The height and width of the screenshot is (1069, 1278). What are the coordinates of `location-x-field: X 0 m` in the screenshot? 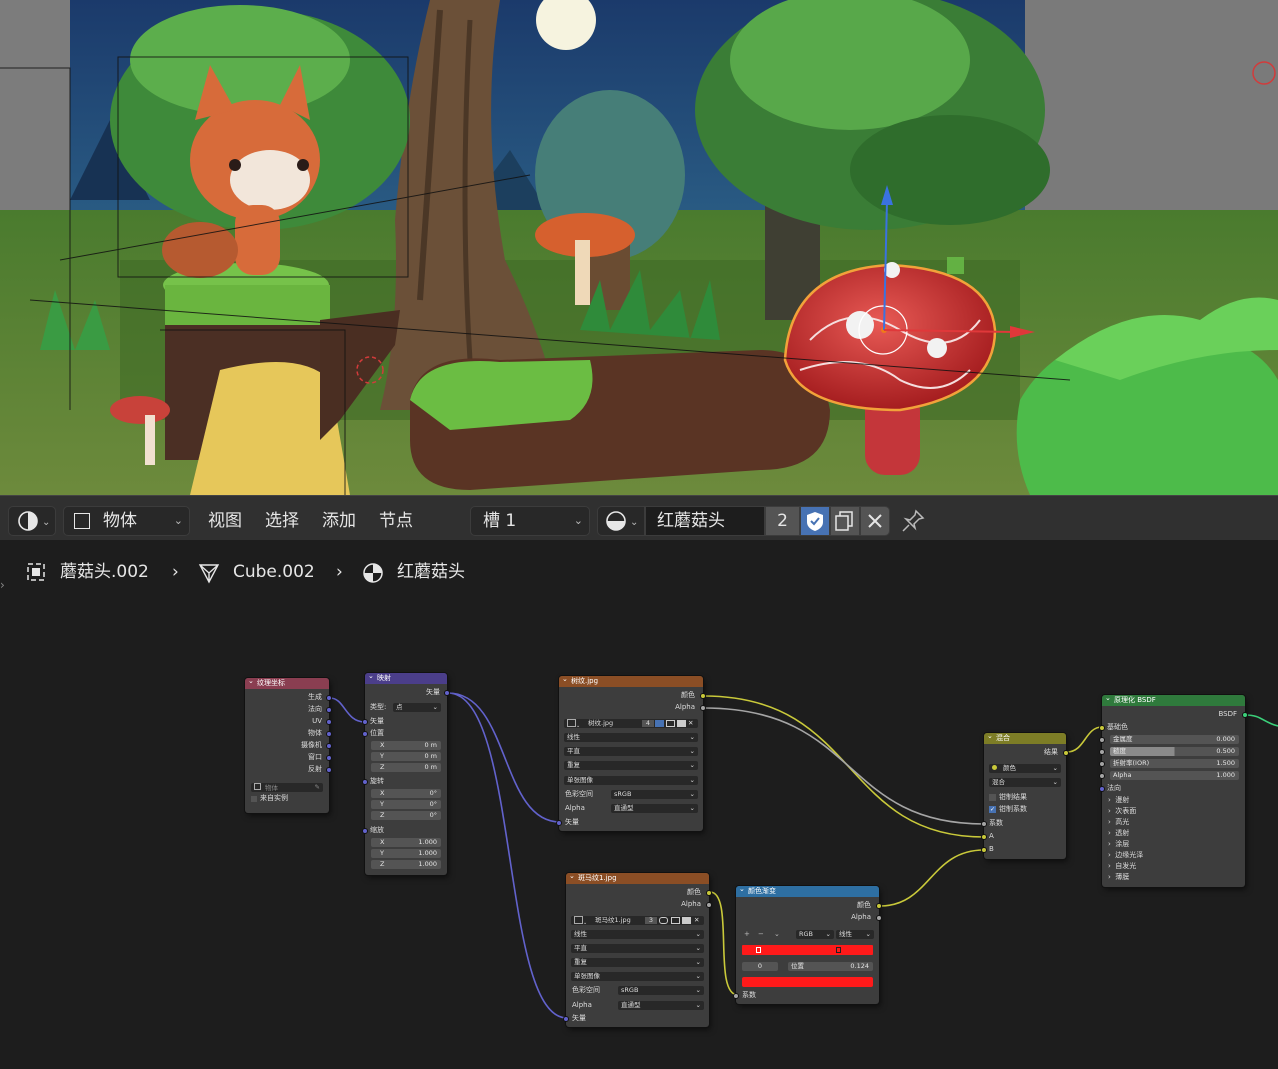 It's located at (406, 745).